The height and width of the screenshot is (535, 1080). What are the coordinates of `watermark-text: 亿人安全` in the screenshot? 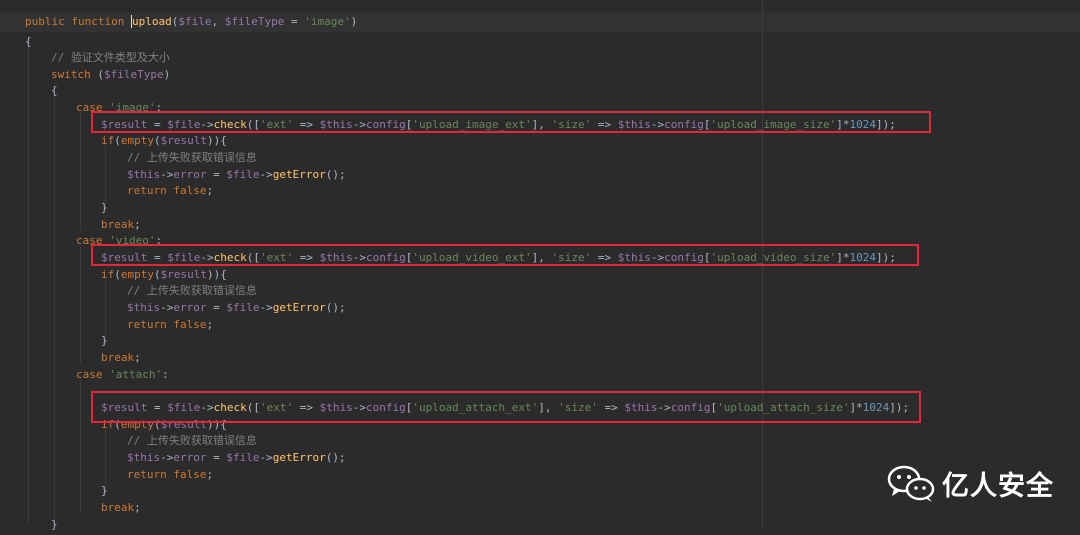 It's located at (998, 486).